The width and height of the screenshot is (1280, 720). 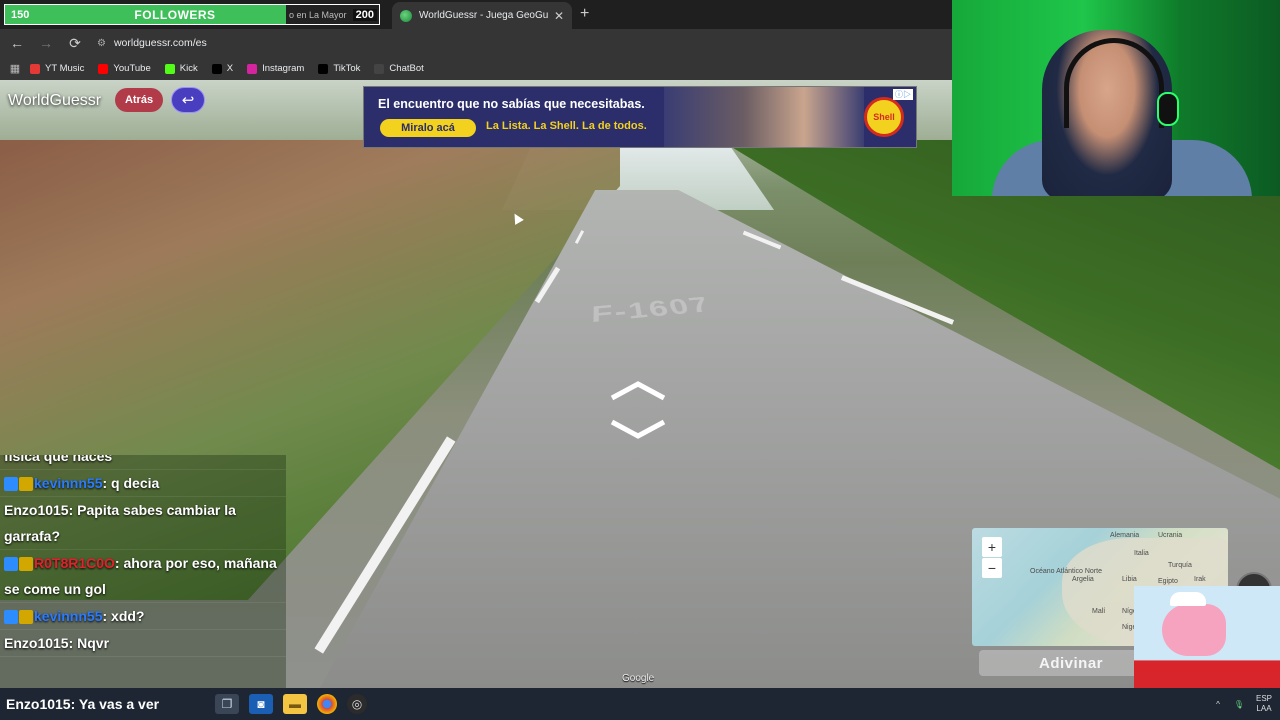 I want to click on back-arrow-icon: ←, so click(x=17, y=43).